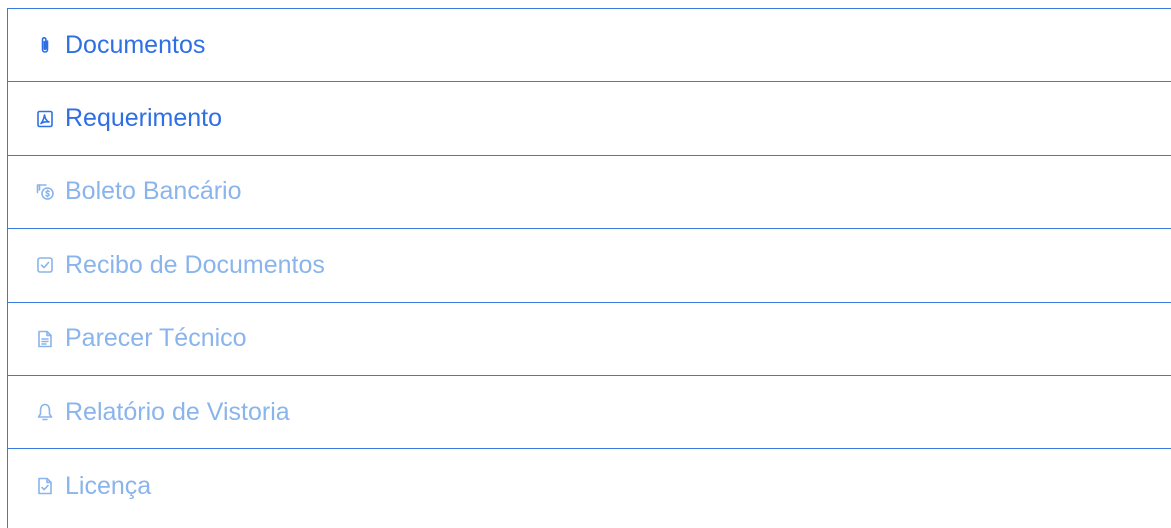 This screenshot has width=1171, height=528. What do you see at coordinates (589, 119) in the screenshot?
I see `menu-item-requerimento: Requerimento` at bounding box center [589, 119].